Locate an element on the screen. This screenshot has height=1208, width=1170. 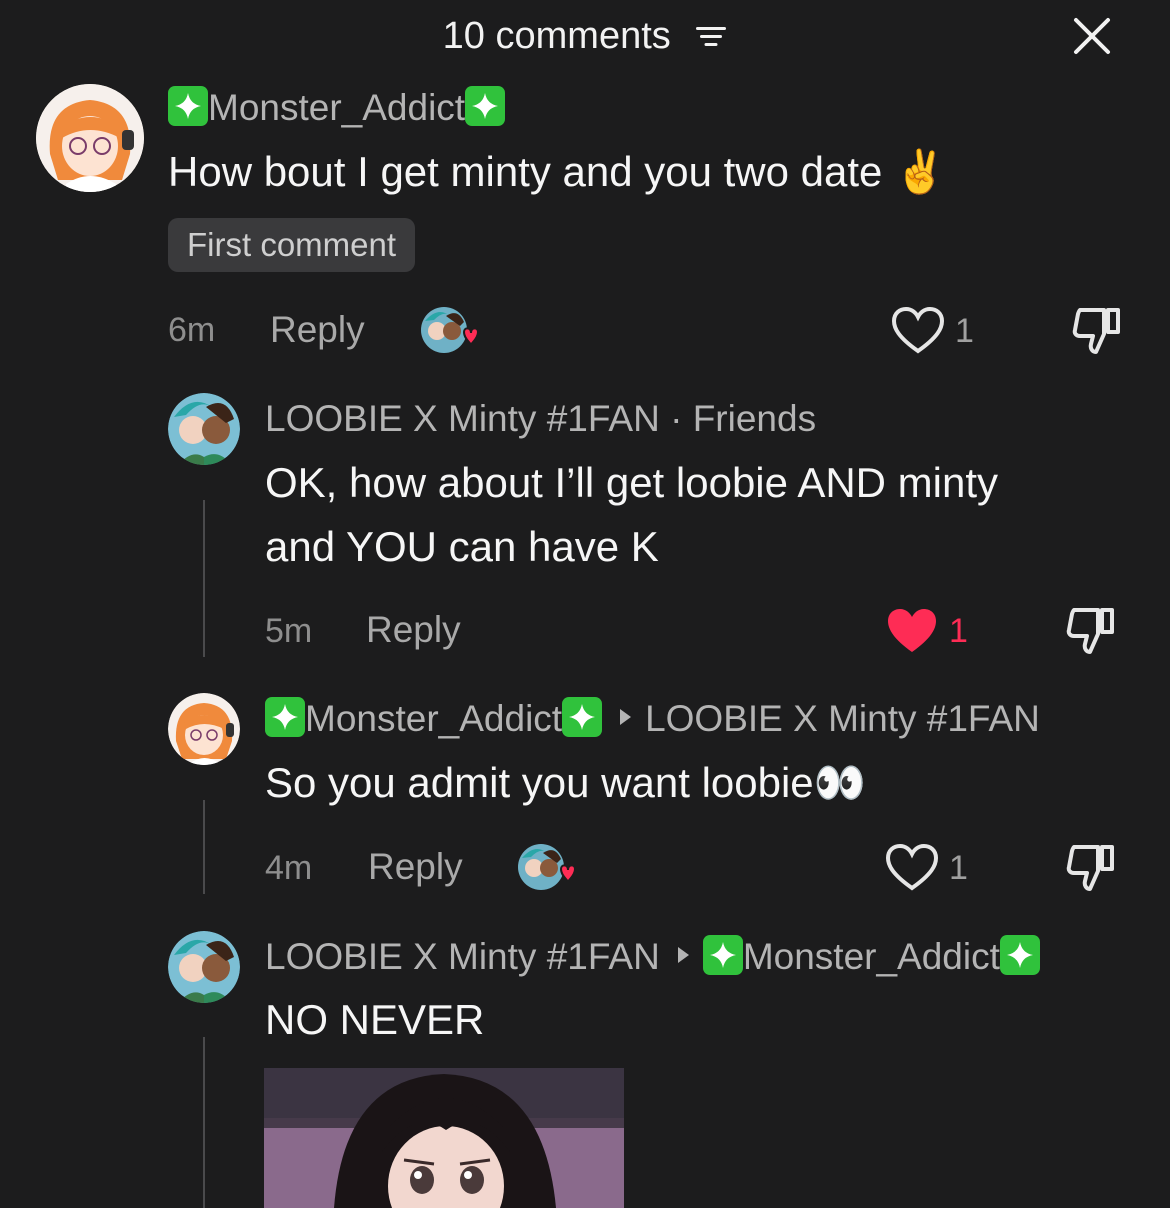
heart-filled-icon is located at coordinates (912, 631).